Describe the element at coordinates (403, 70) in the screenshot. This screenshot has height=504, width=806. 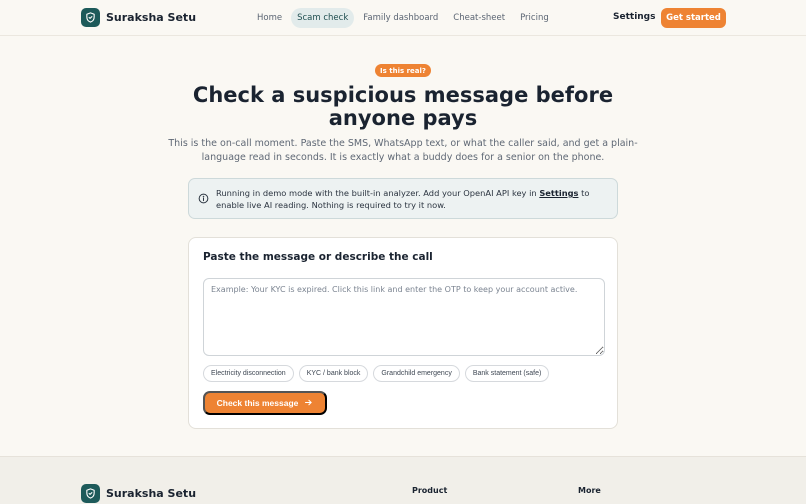
I see `hero-badge: Is this real?` at that location.